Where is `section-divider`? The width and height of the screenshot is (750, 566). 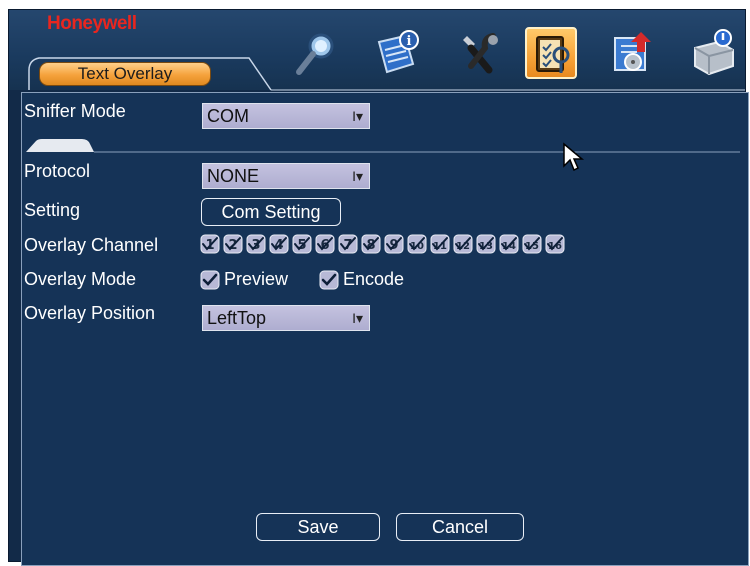
section-divider is located at coordinates (383, 146).